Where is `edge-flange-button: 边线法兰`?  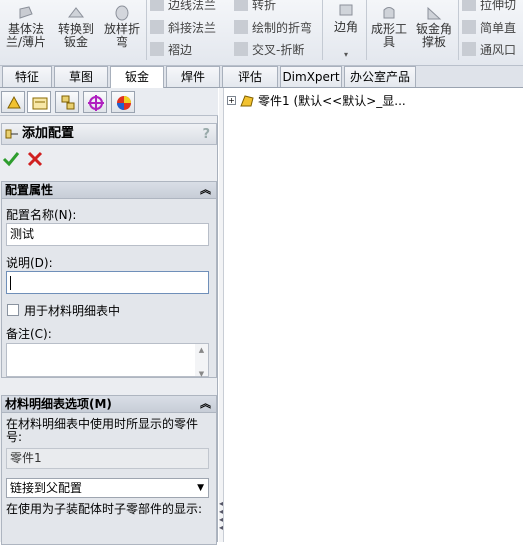 edge-flange-button: 边线法兰 is located at coordinates (183, 6).